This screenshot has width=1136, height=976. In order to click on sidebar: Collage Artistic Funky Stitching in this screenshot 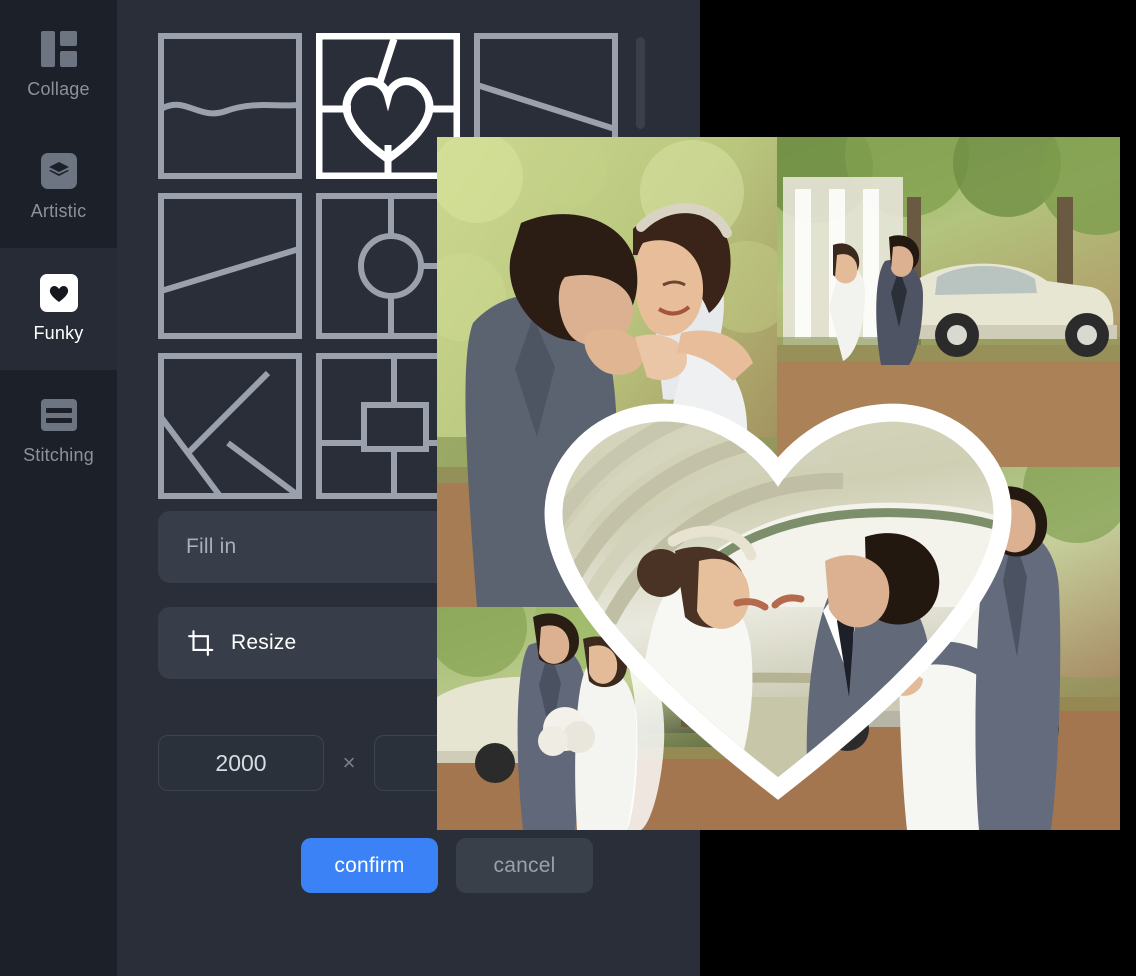, I will do `click(58, 488)`.